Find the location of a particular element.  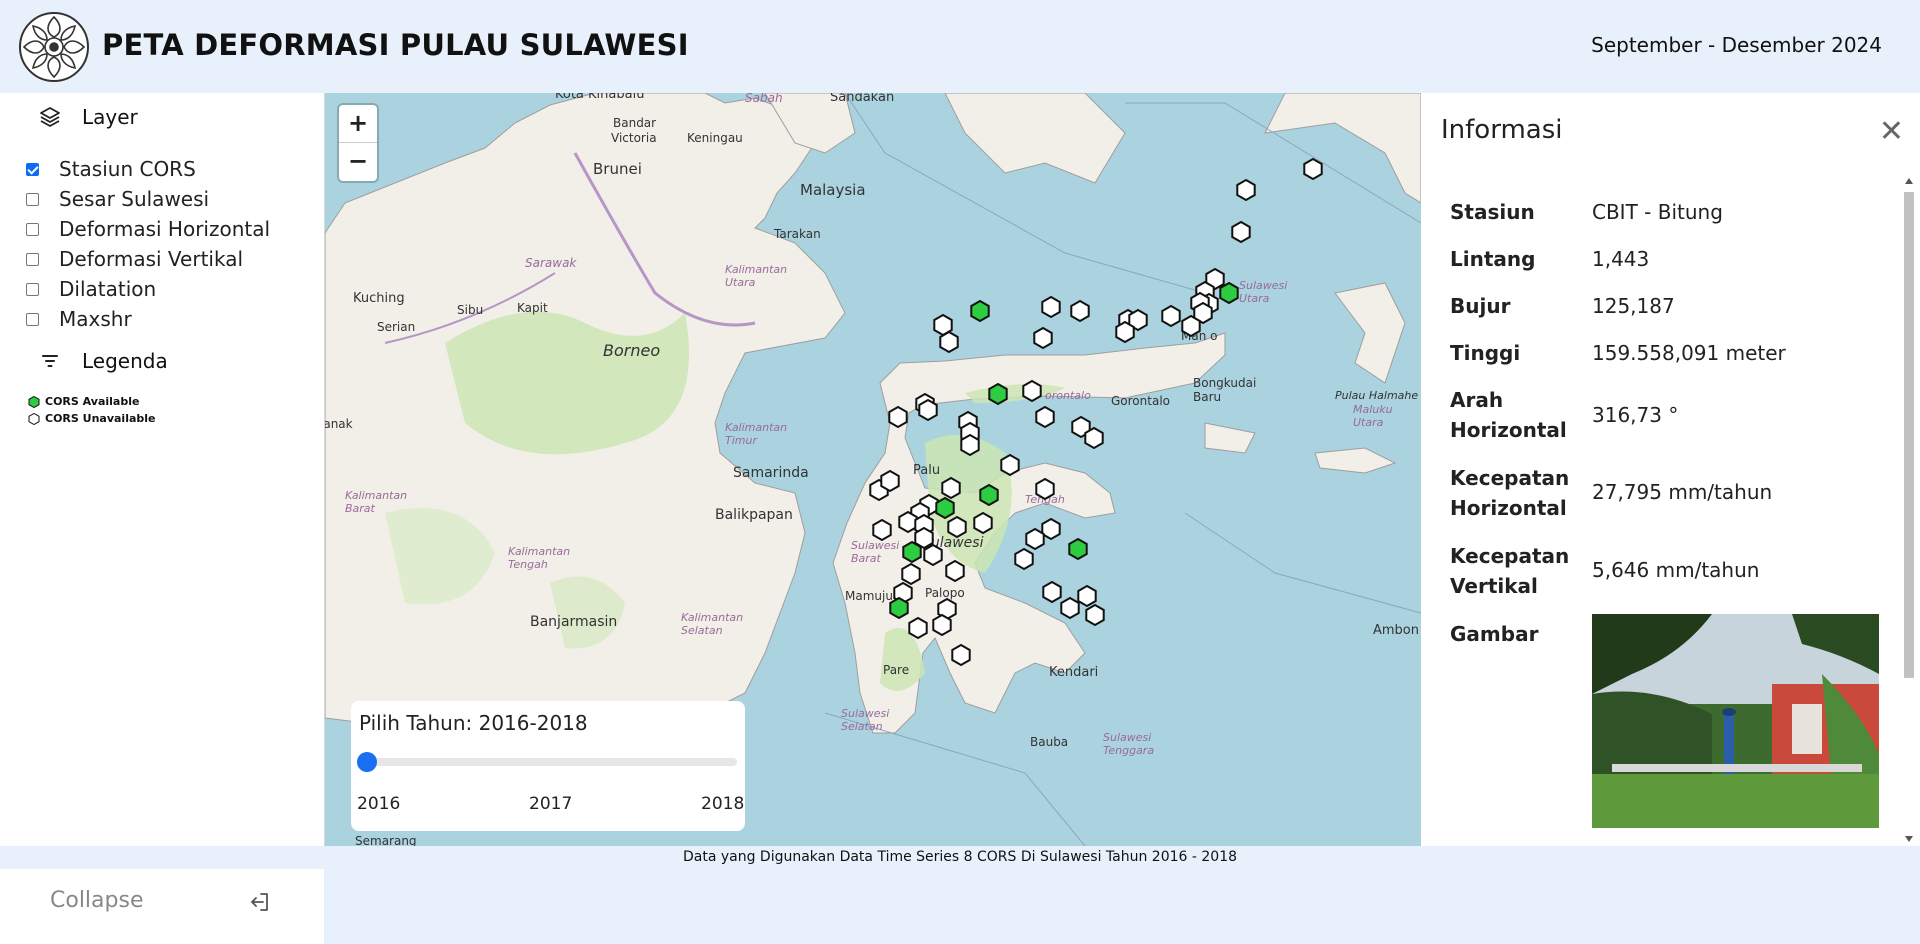

info-value-lintang: 1,443 is located at coordinates (1621, 259).